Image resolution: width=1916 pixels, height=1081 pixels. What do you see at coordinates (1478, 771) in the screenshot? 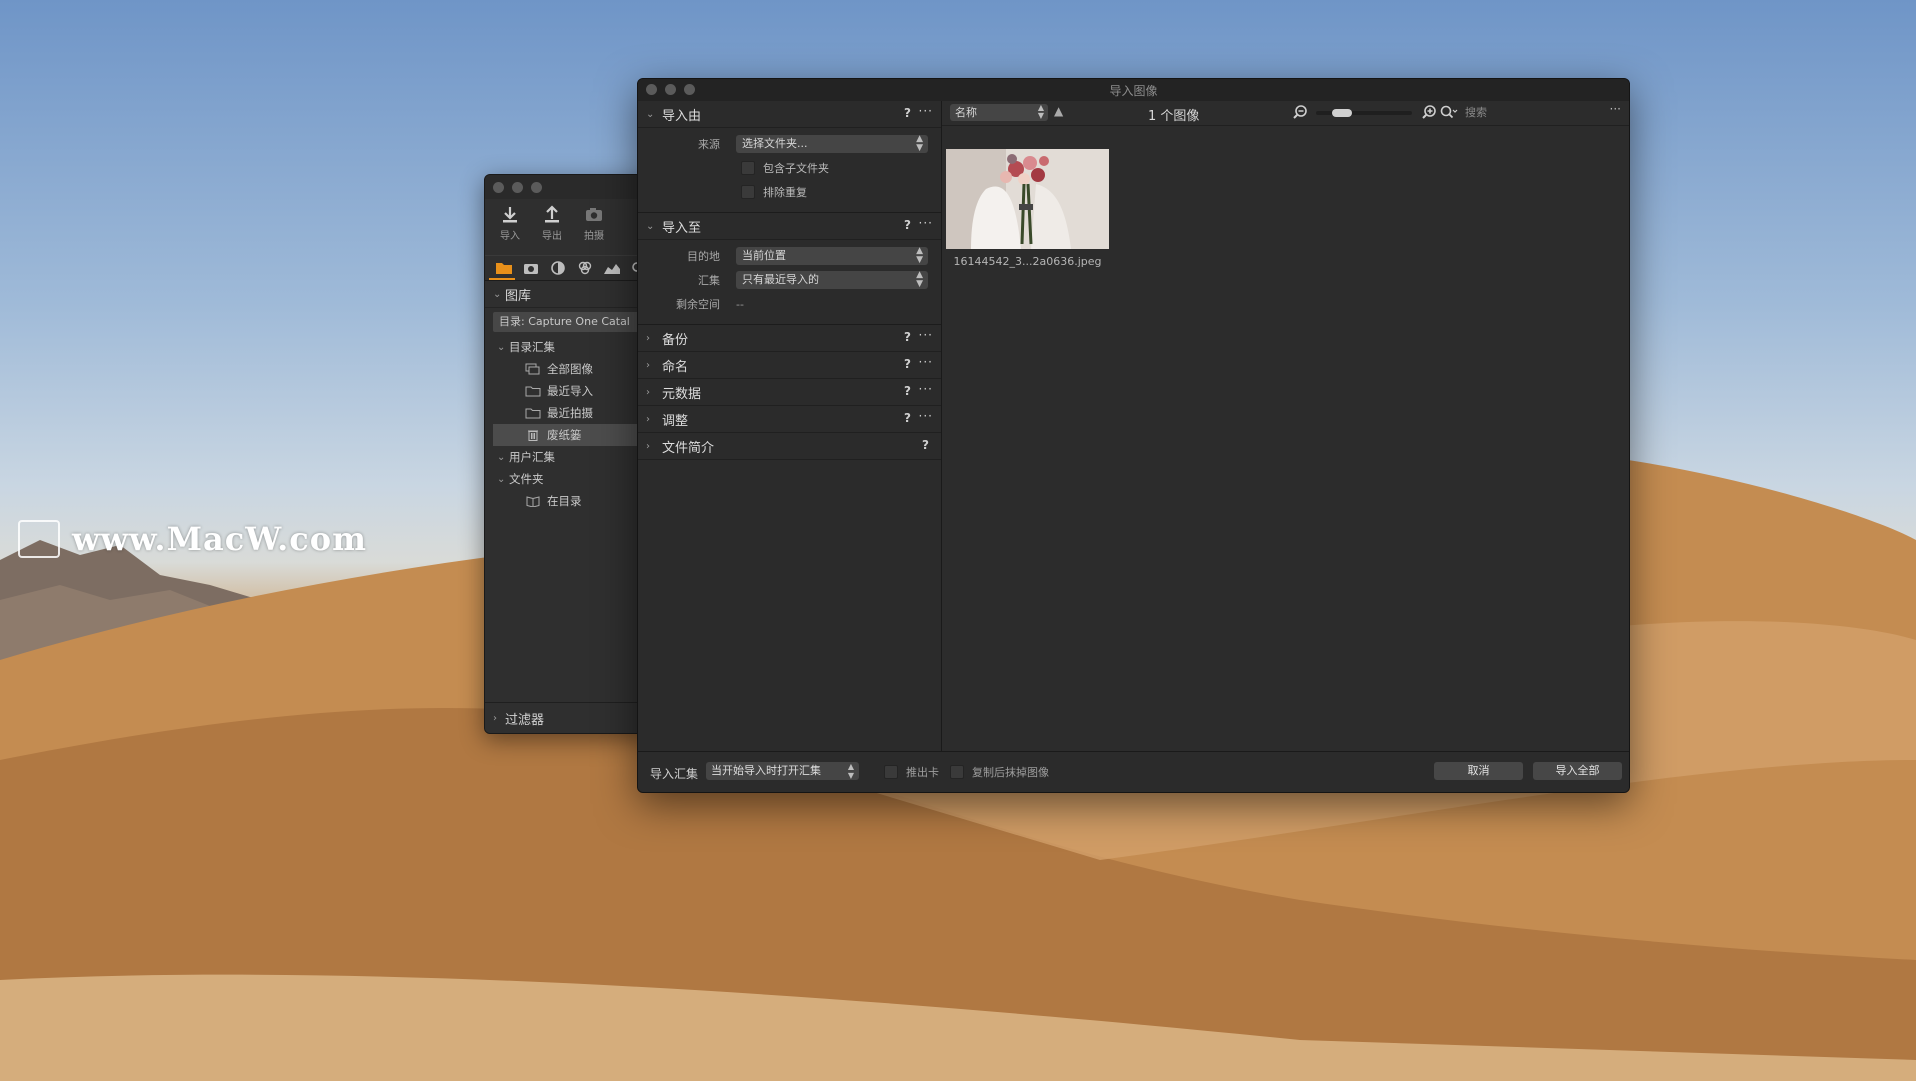
I see `cancel-button: 取消` at bounding box center [1478, 771].